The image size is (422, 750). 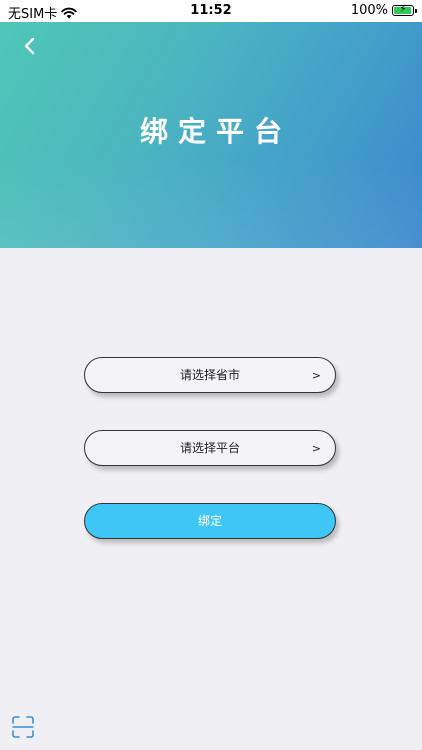 I want to click on charging-bolt-icon: ⚡, so click(x=403, y=9).